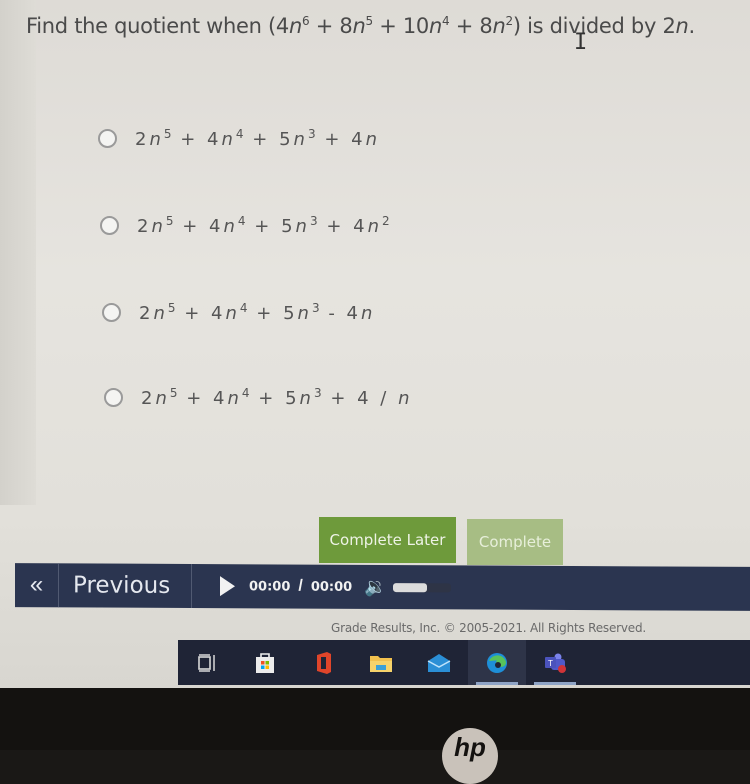 The height and width of the screenshot is (784, 750). I want to click on volume-fill, so click(410, 587).